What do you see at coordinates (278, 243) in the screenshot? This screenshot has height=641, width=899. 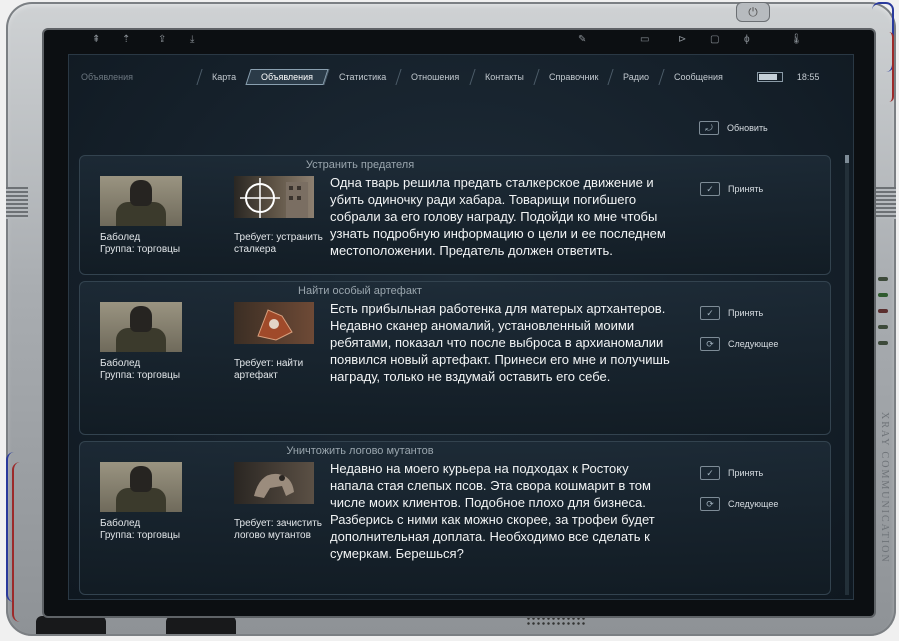 I see `task-requirement: Требует: устранить сталкера` at bounding box center [278, 243].